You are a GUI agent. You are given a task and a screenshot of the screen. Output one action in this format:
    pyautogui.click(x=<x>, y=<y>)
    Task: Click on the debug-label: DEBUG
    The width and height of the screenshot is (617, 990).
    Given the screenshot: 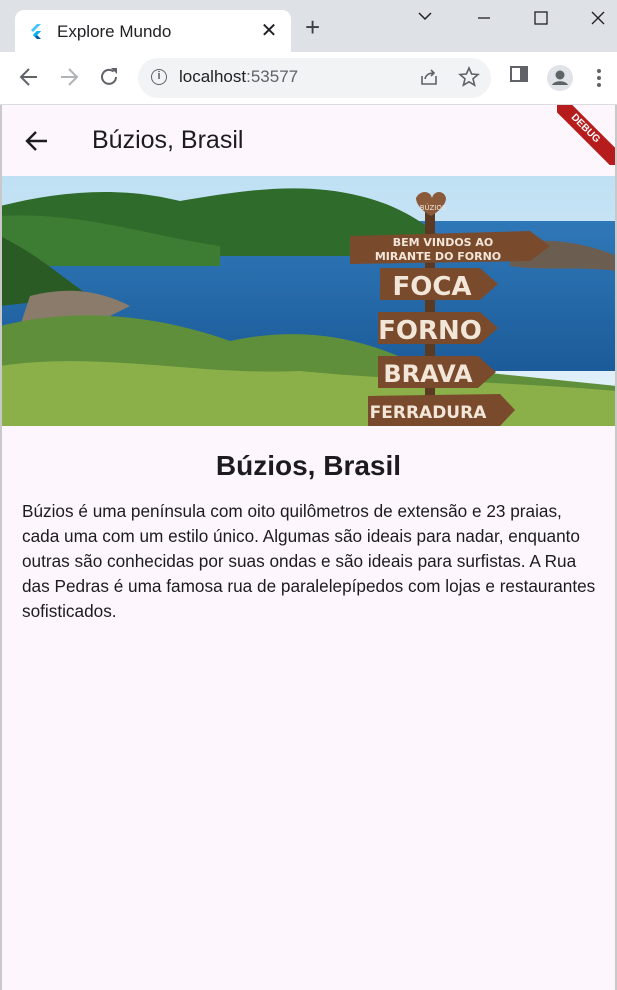 What is the action you would take?
    pyautogui.click(x=587, y=135)
    